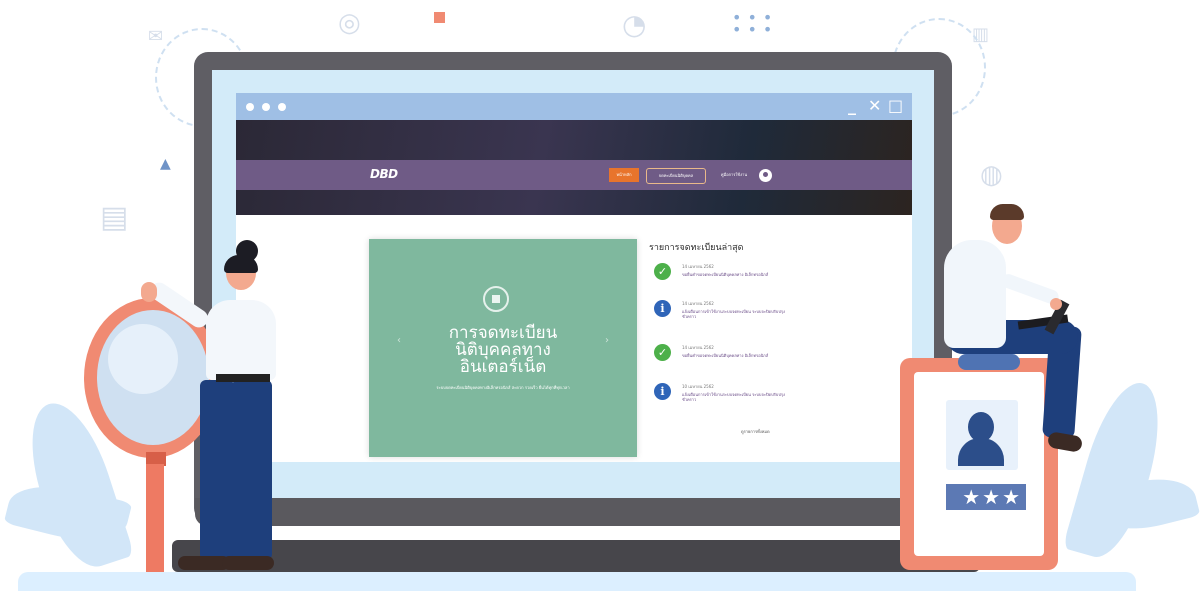 Image resolution: width=1202 pixels, height=591 pixels. What do you see at coordinates (755, 431) in the screenshot?
I see `see-all-link: ดูรายการทั้งหมด` at bounding box center [755, 431].